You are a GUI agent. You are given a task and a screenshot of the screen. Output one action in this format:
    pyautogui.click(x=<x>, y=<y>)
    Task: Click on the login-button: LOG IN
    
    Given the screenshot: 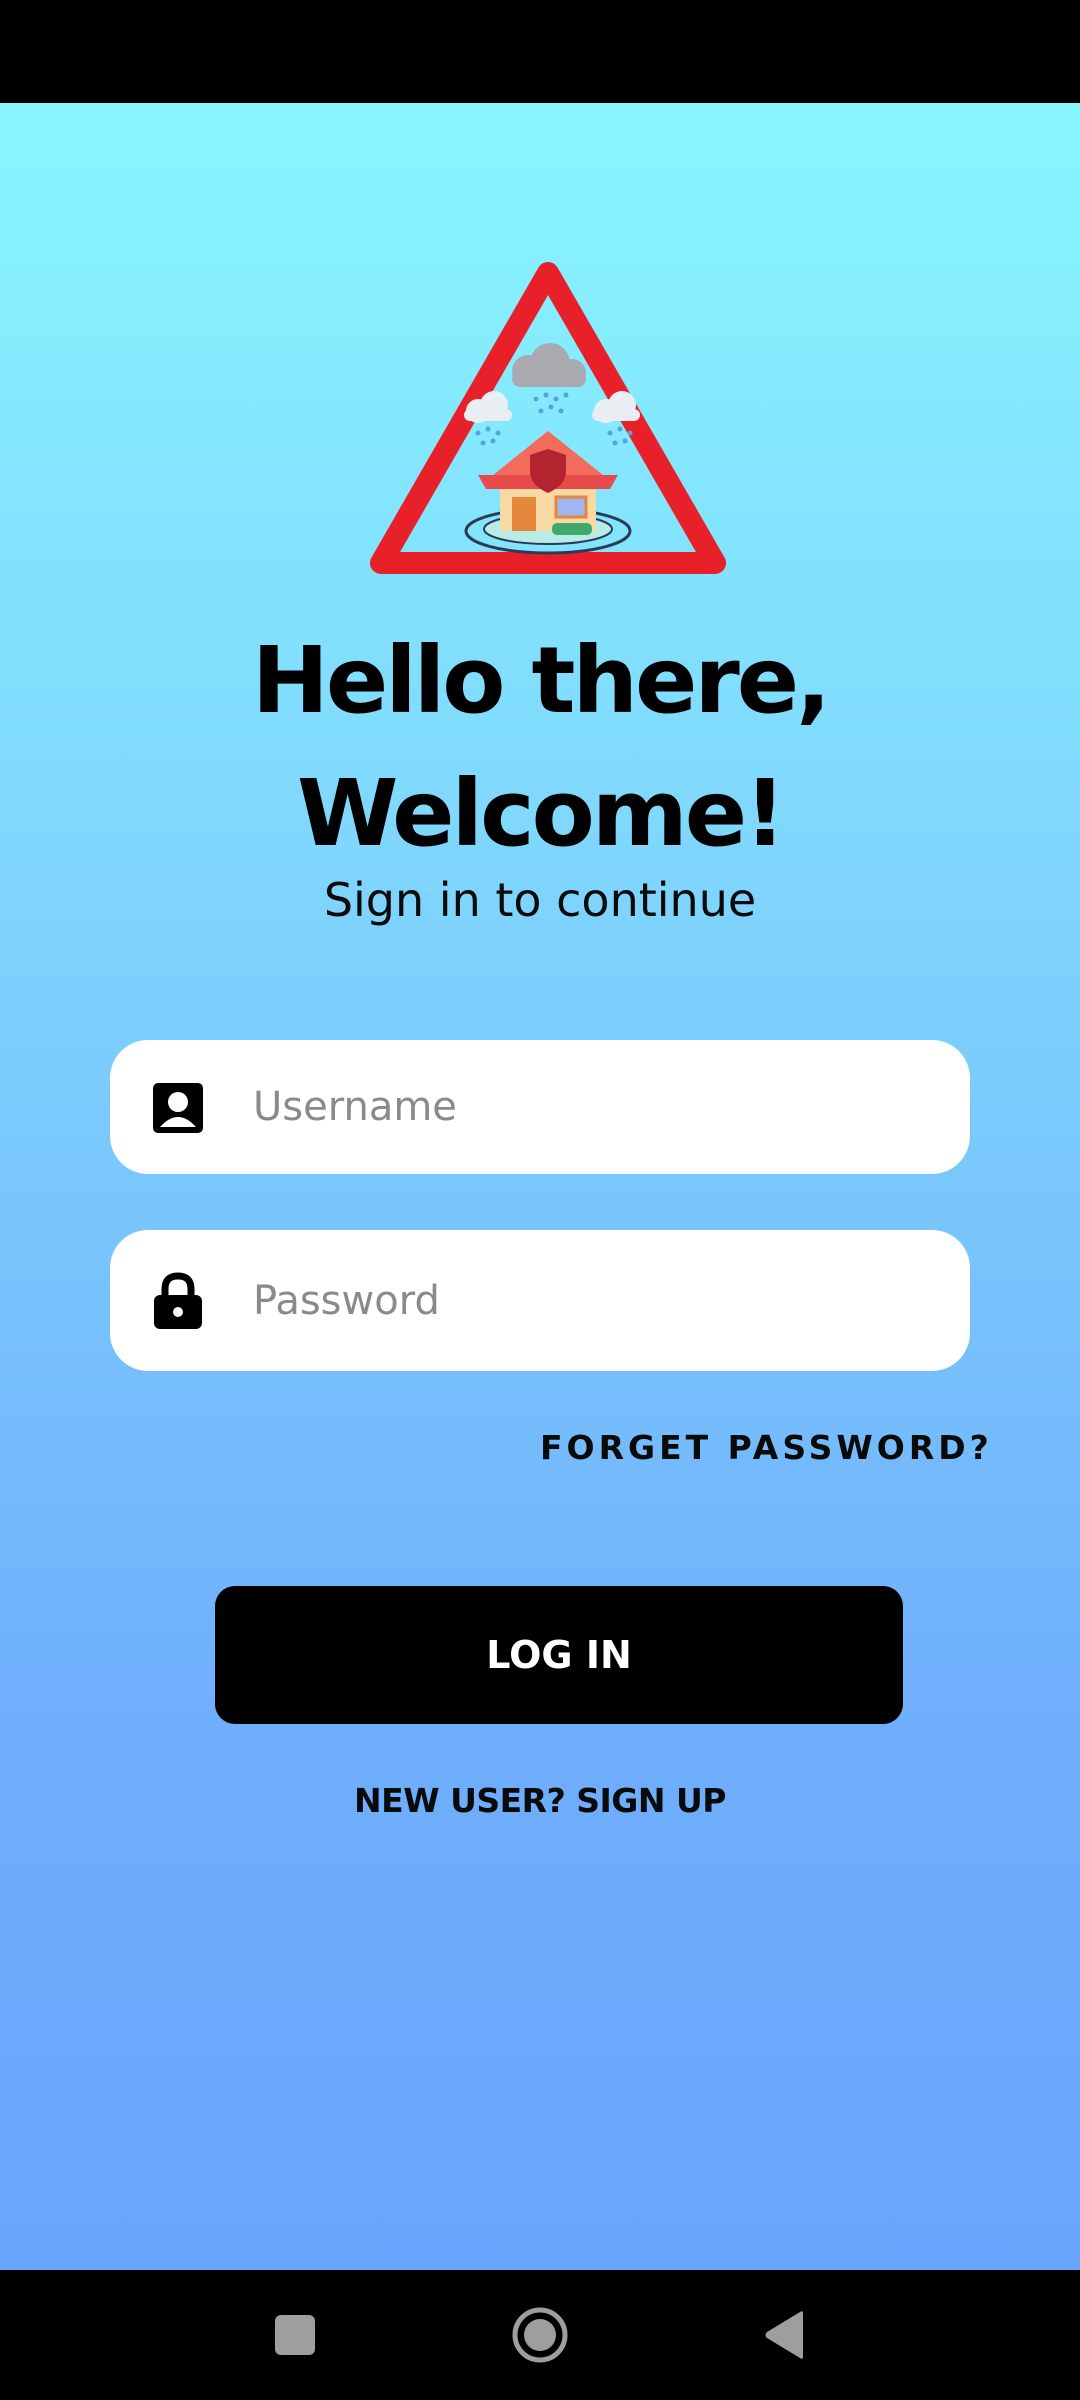 What is the action you would take?
    pyautogui.click(x=559, y=1655)
    